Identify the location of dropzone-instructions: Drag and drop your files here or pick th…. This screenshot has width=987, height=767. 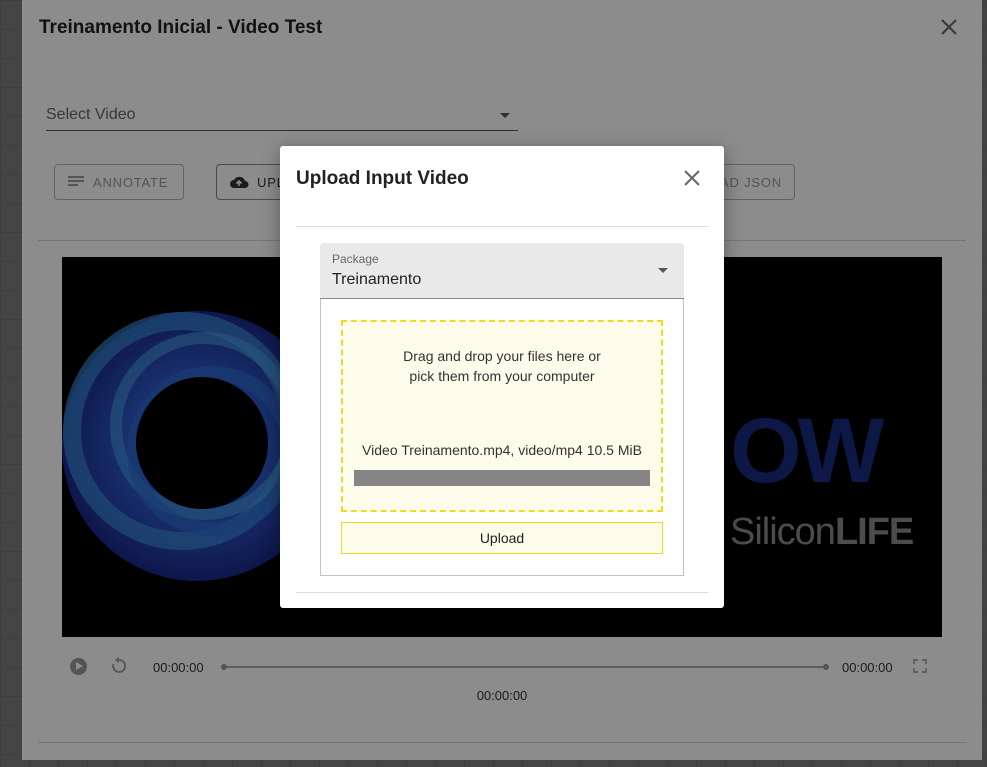
(502, 366).